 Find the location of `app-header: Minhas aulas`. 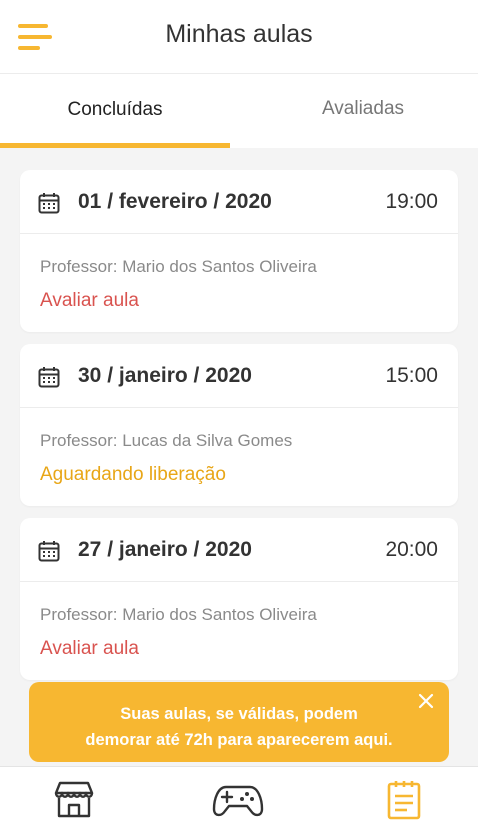

app-header: Minhas aulas is located at coordinates (239, 37).